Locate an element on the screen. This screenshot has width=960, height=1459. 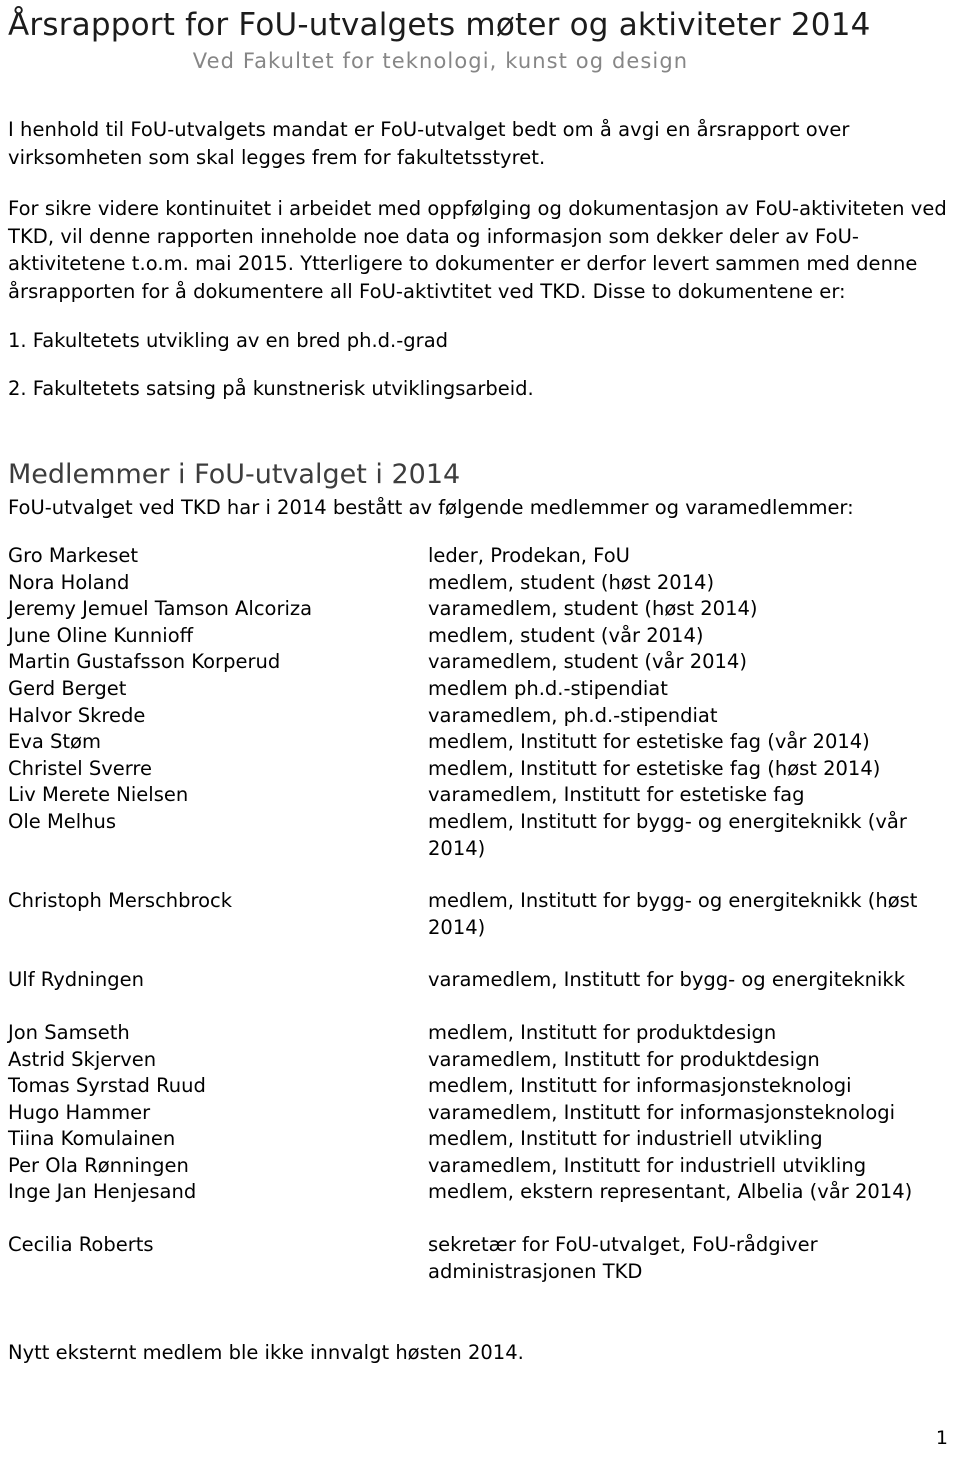
member-name: Astrid Skjerven is located at coordinates (82, 1059).